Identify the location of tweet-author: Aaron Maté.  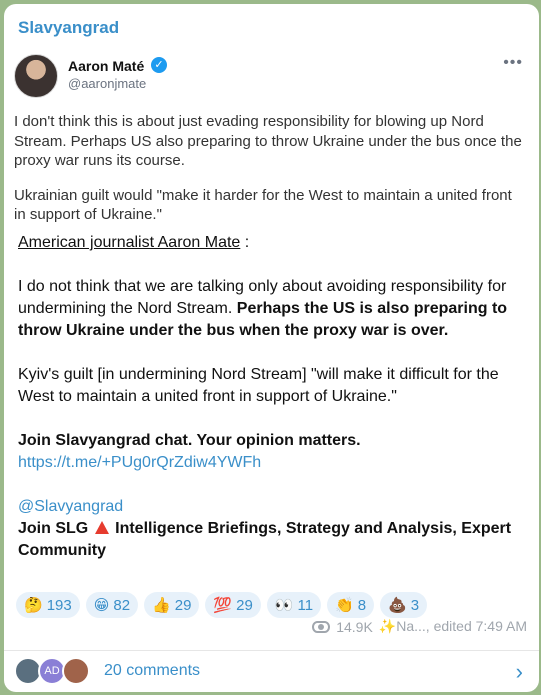
(106, 66).